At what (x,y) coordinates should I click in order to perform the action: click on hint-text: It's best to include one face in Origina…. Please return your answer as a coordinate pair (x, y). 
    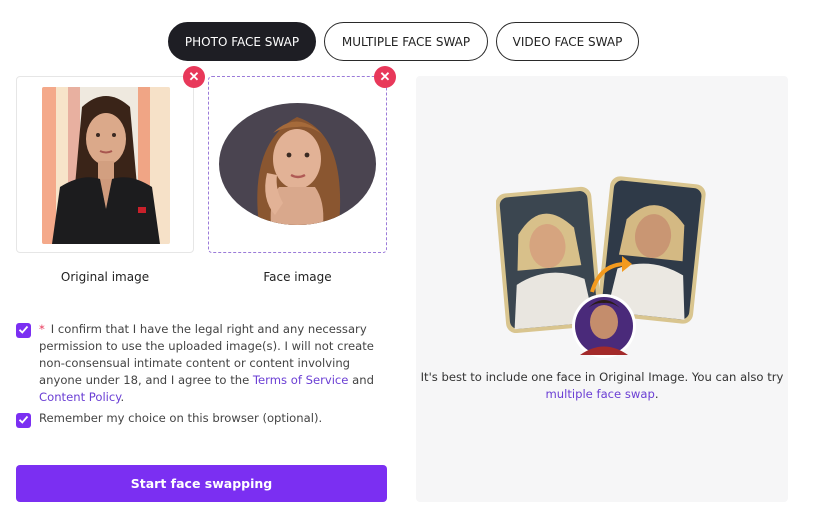
    Looking at the image, I should click on (602, 386).